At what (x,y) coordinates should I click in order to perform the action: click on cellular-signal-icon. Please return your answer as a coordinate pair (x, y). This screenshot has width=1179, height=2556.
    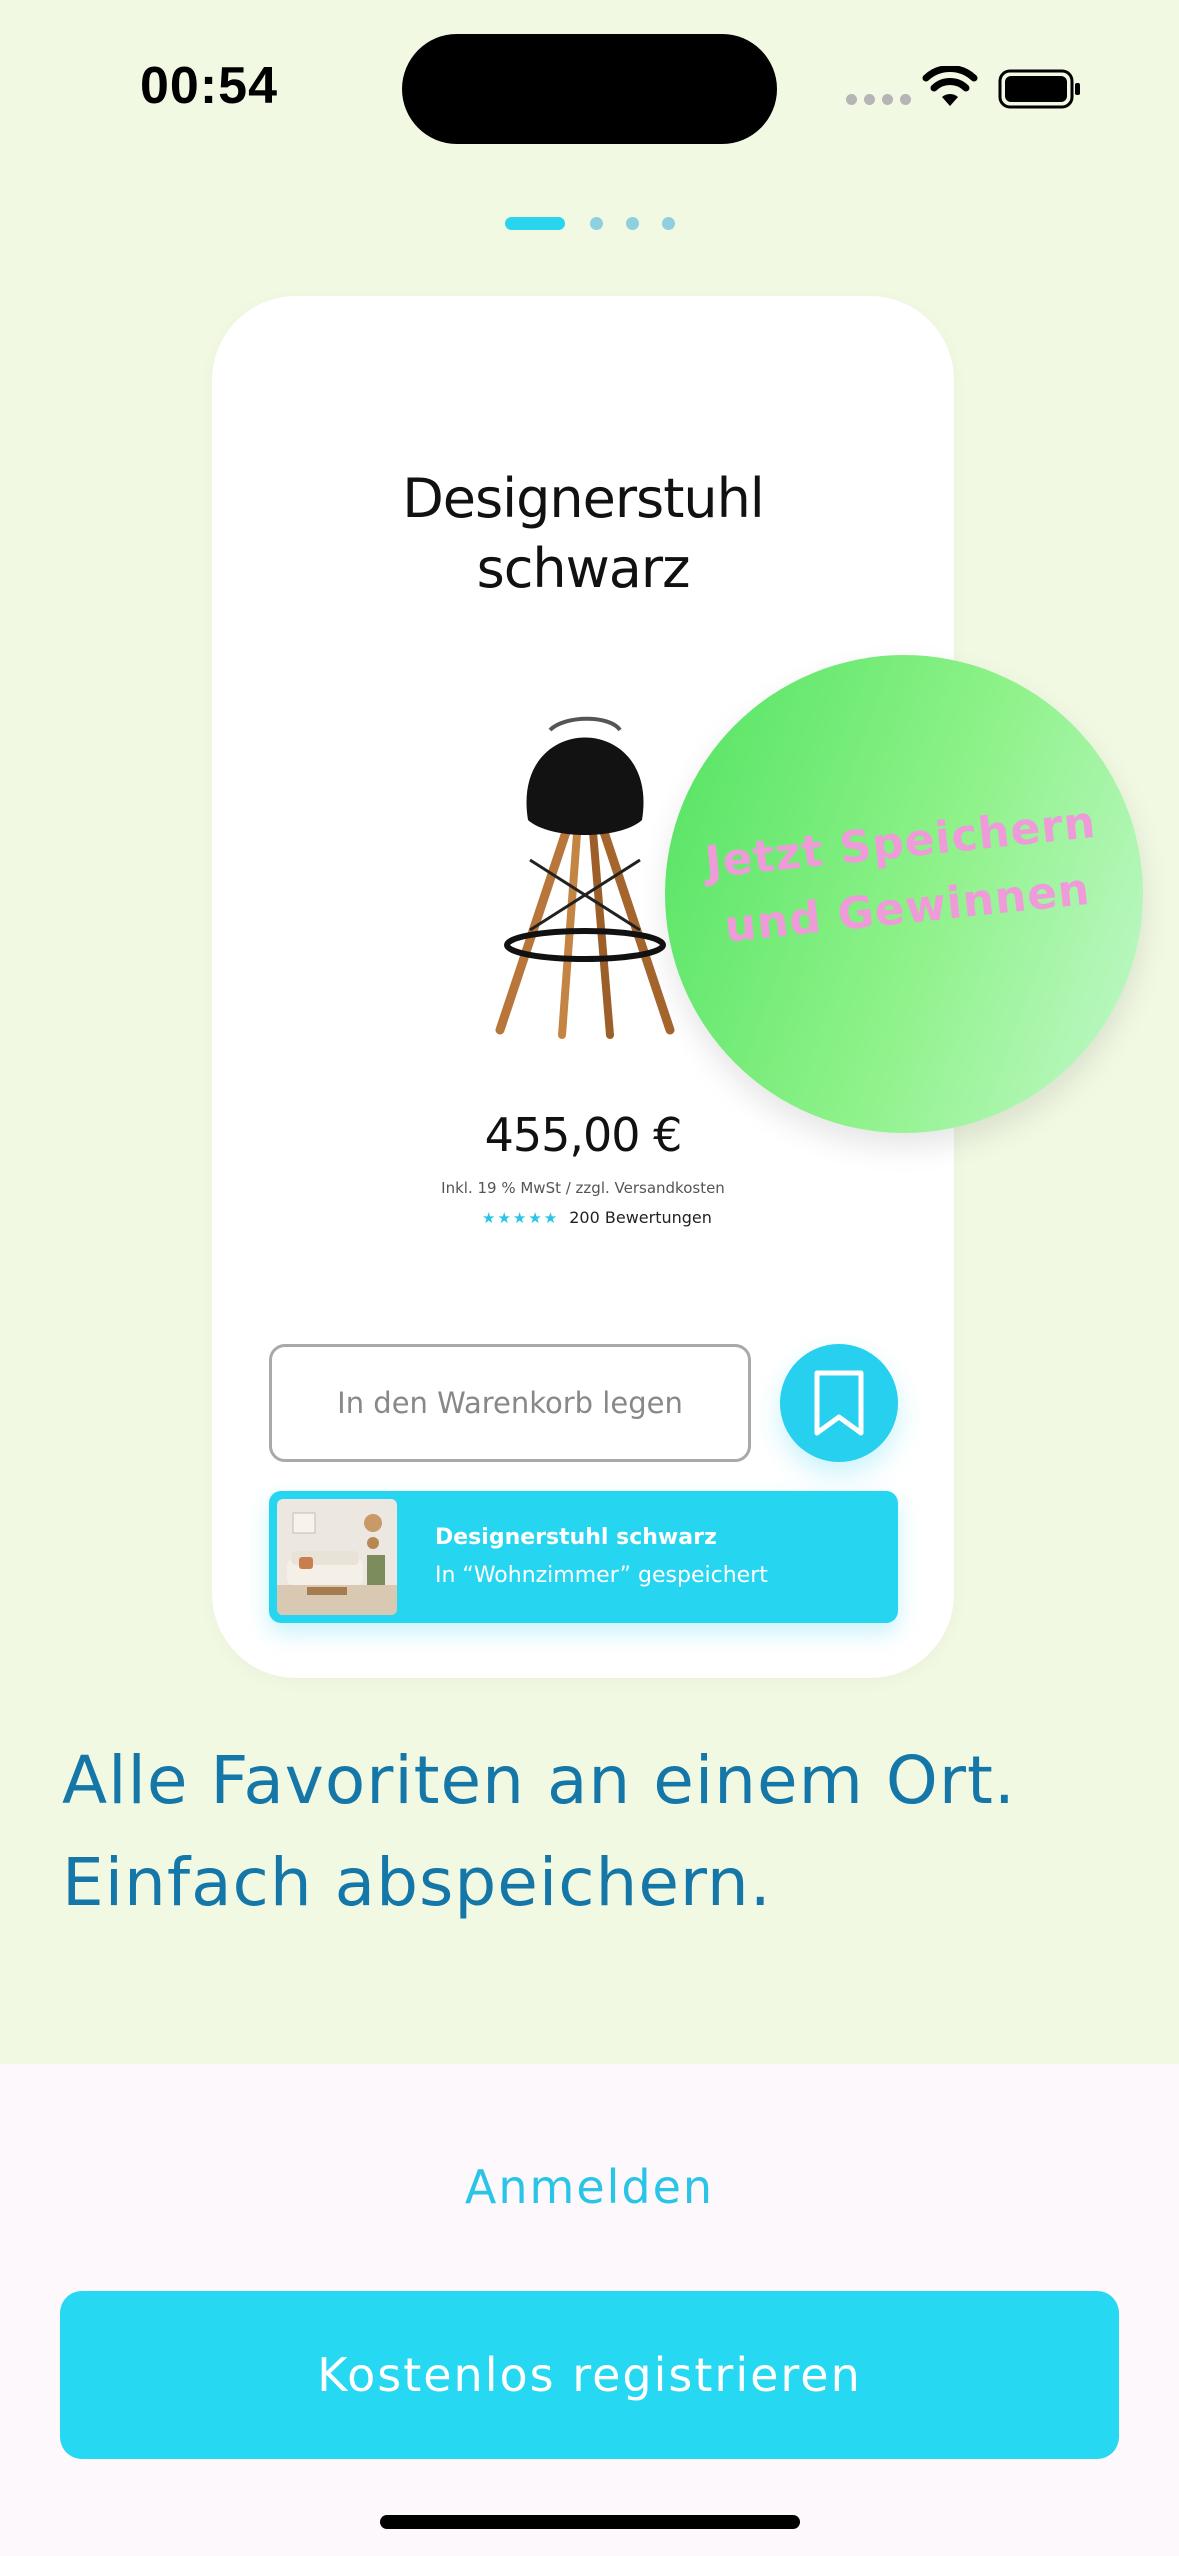
    Looking at the image, I should click on (878, 99).